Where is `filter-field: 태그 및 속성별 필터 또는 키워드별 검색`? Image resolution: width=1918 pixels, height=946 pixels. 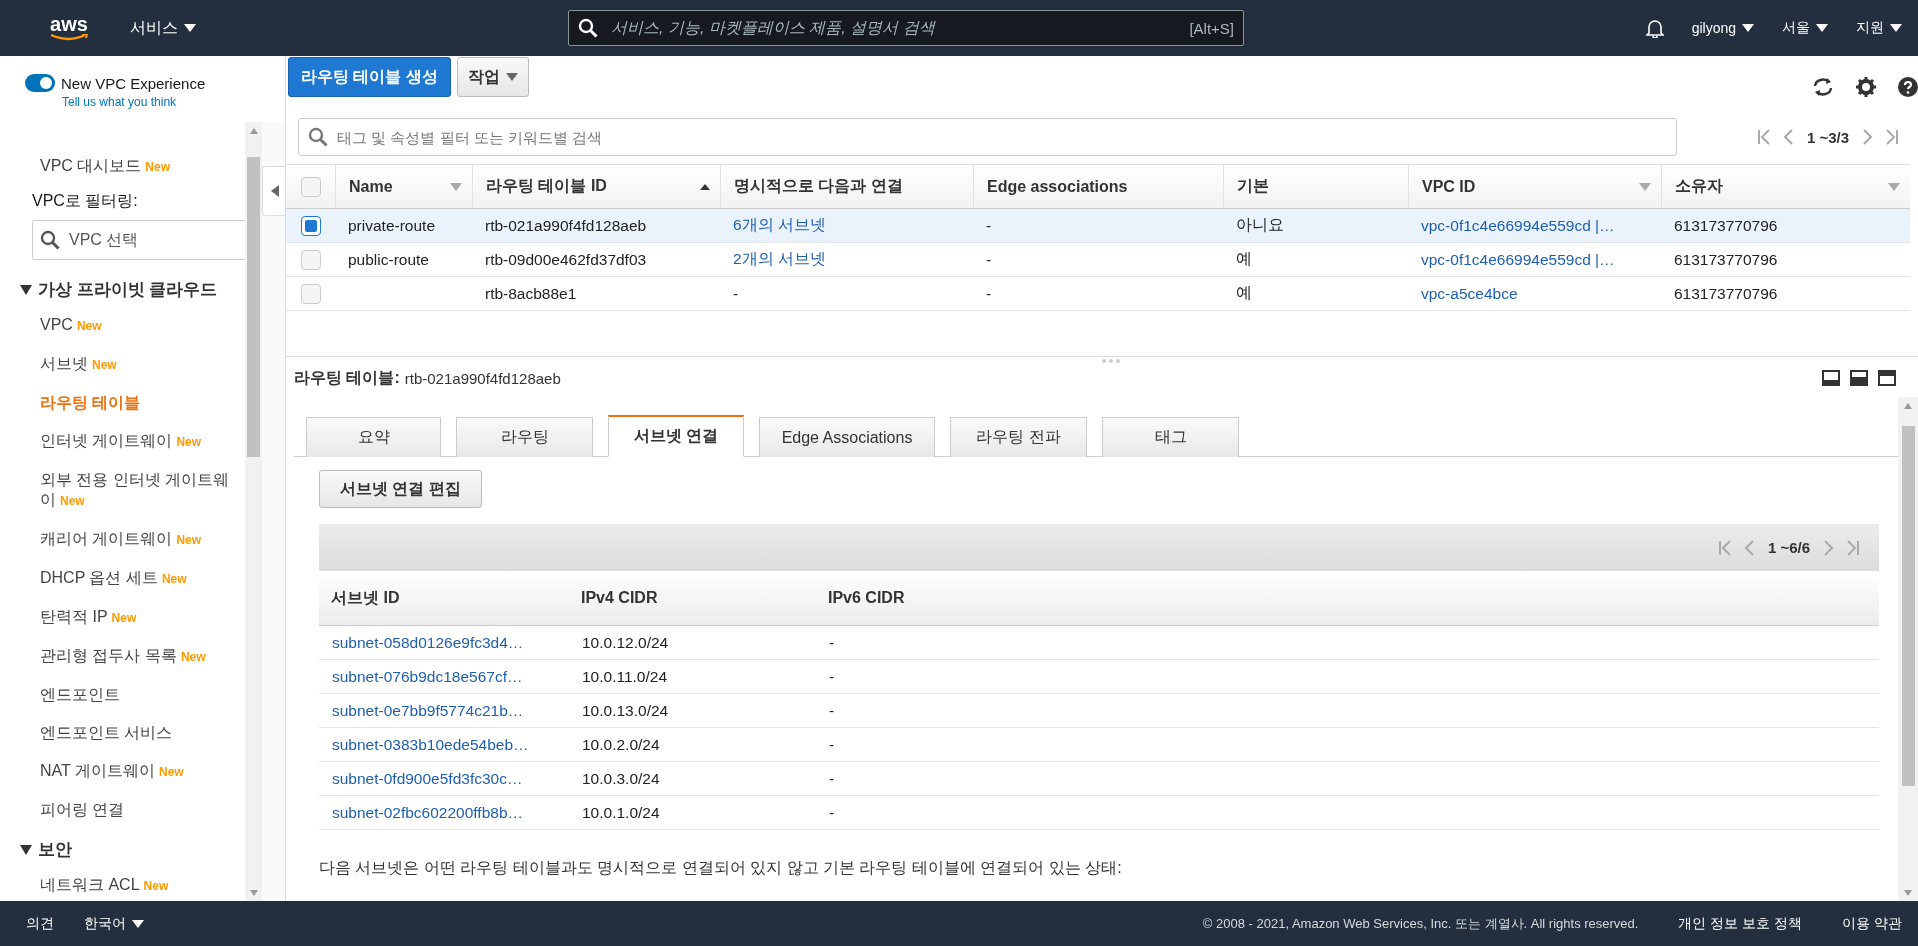 filter-field: 태그 및 속성별 필터 또는 키워드별 검색 is located at coordinates (987, 137).